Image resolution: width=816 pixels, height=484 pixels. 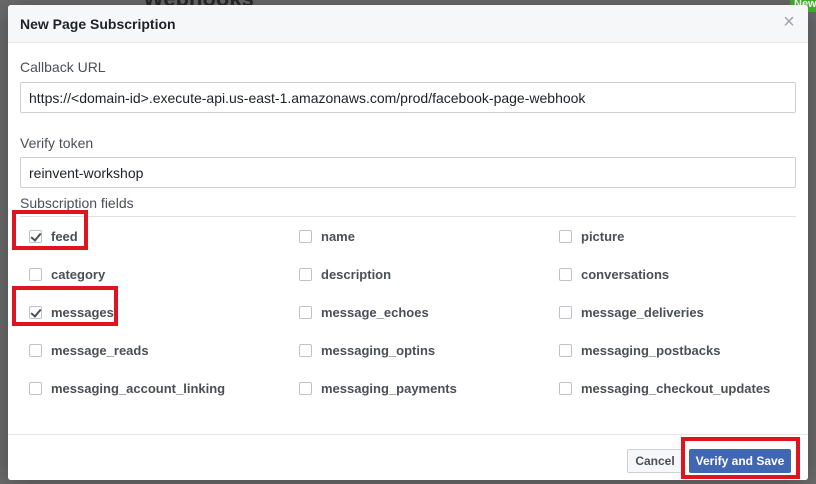 What do you see at coordinates (630, 418) in the screenshot?
I see `subscription-field-company-overview: company_overview` at bounding box center [630, 418].